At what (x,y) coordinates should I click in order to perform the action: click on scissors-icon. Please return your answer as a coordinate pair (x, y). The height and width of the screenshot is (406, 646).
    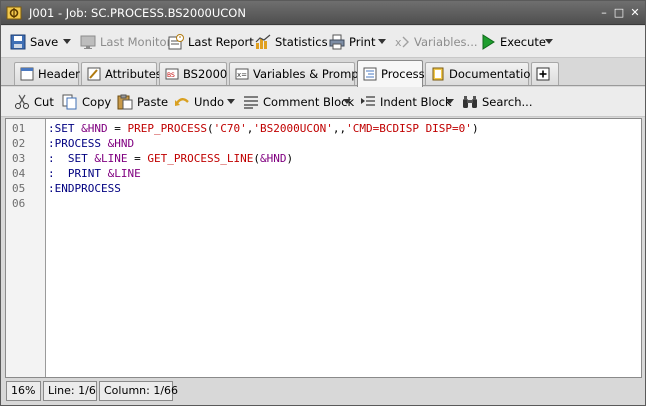
    Looking at the image, I should click on (22, 101).